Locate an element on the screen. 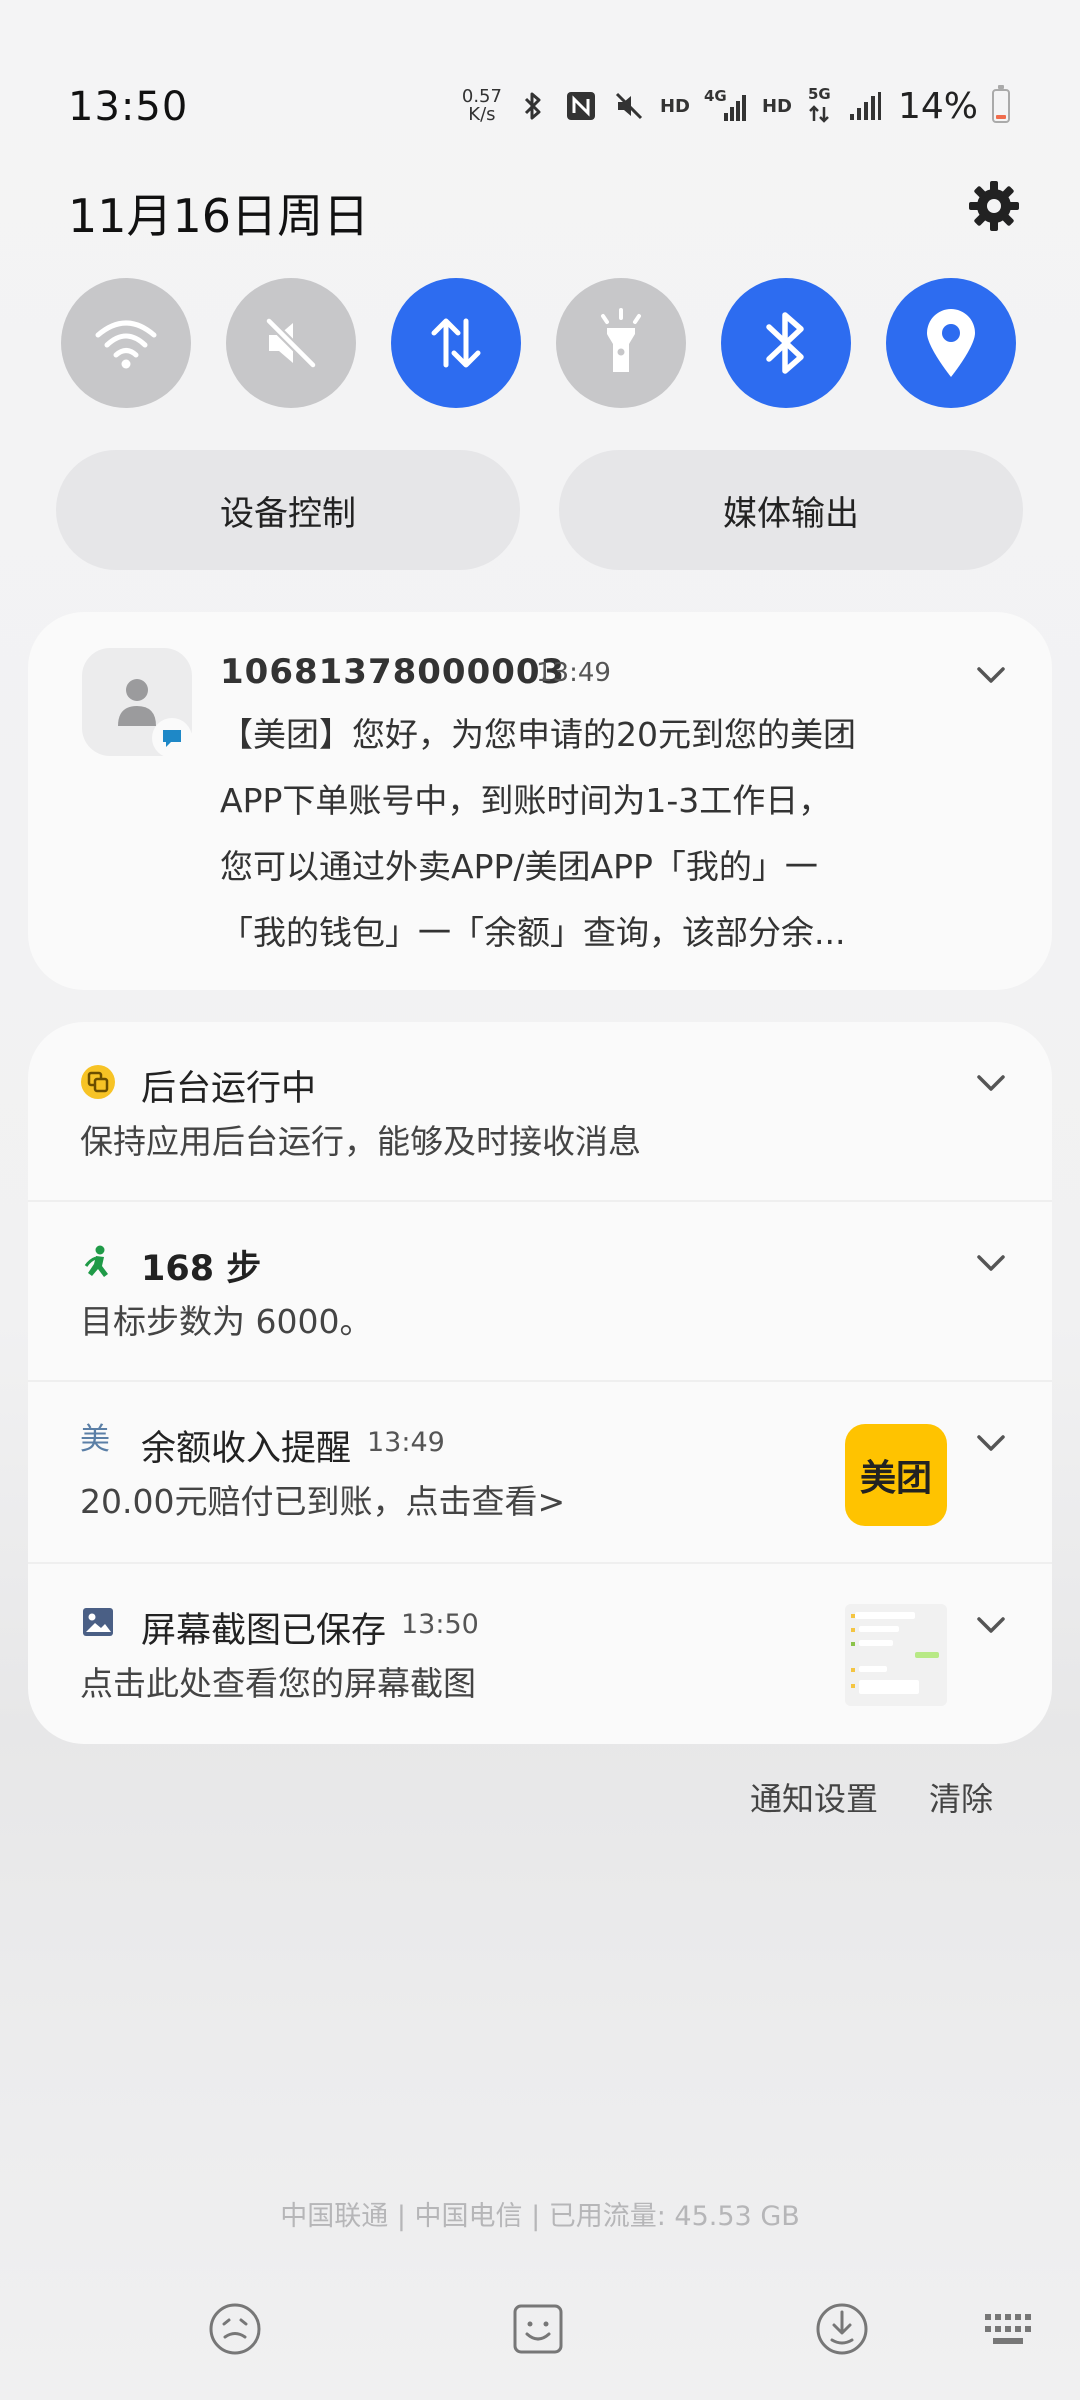  settings-gear-icon is located at coordinates (994, 206).